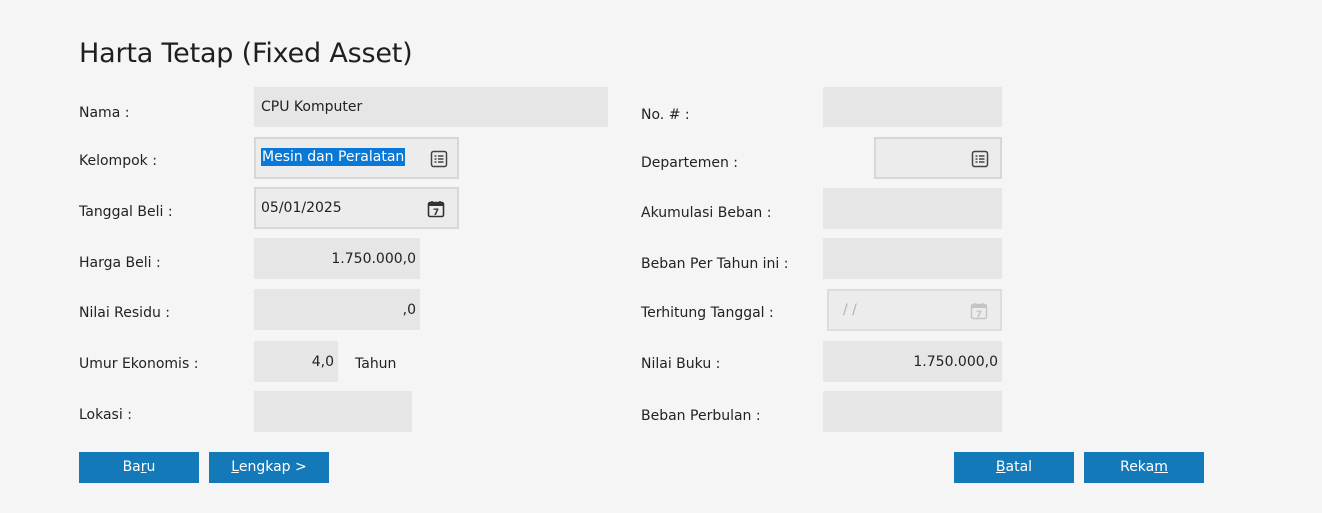 This screenshot has height=513, width=1322. I want to click on nilai-residu-value: ,0, so click(409, 310).